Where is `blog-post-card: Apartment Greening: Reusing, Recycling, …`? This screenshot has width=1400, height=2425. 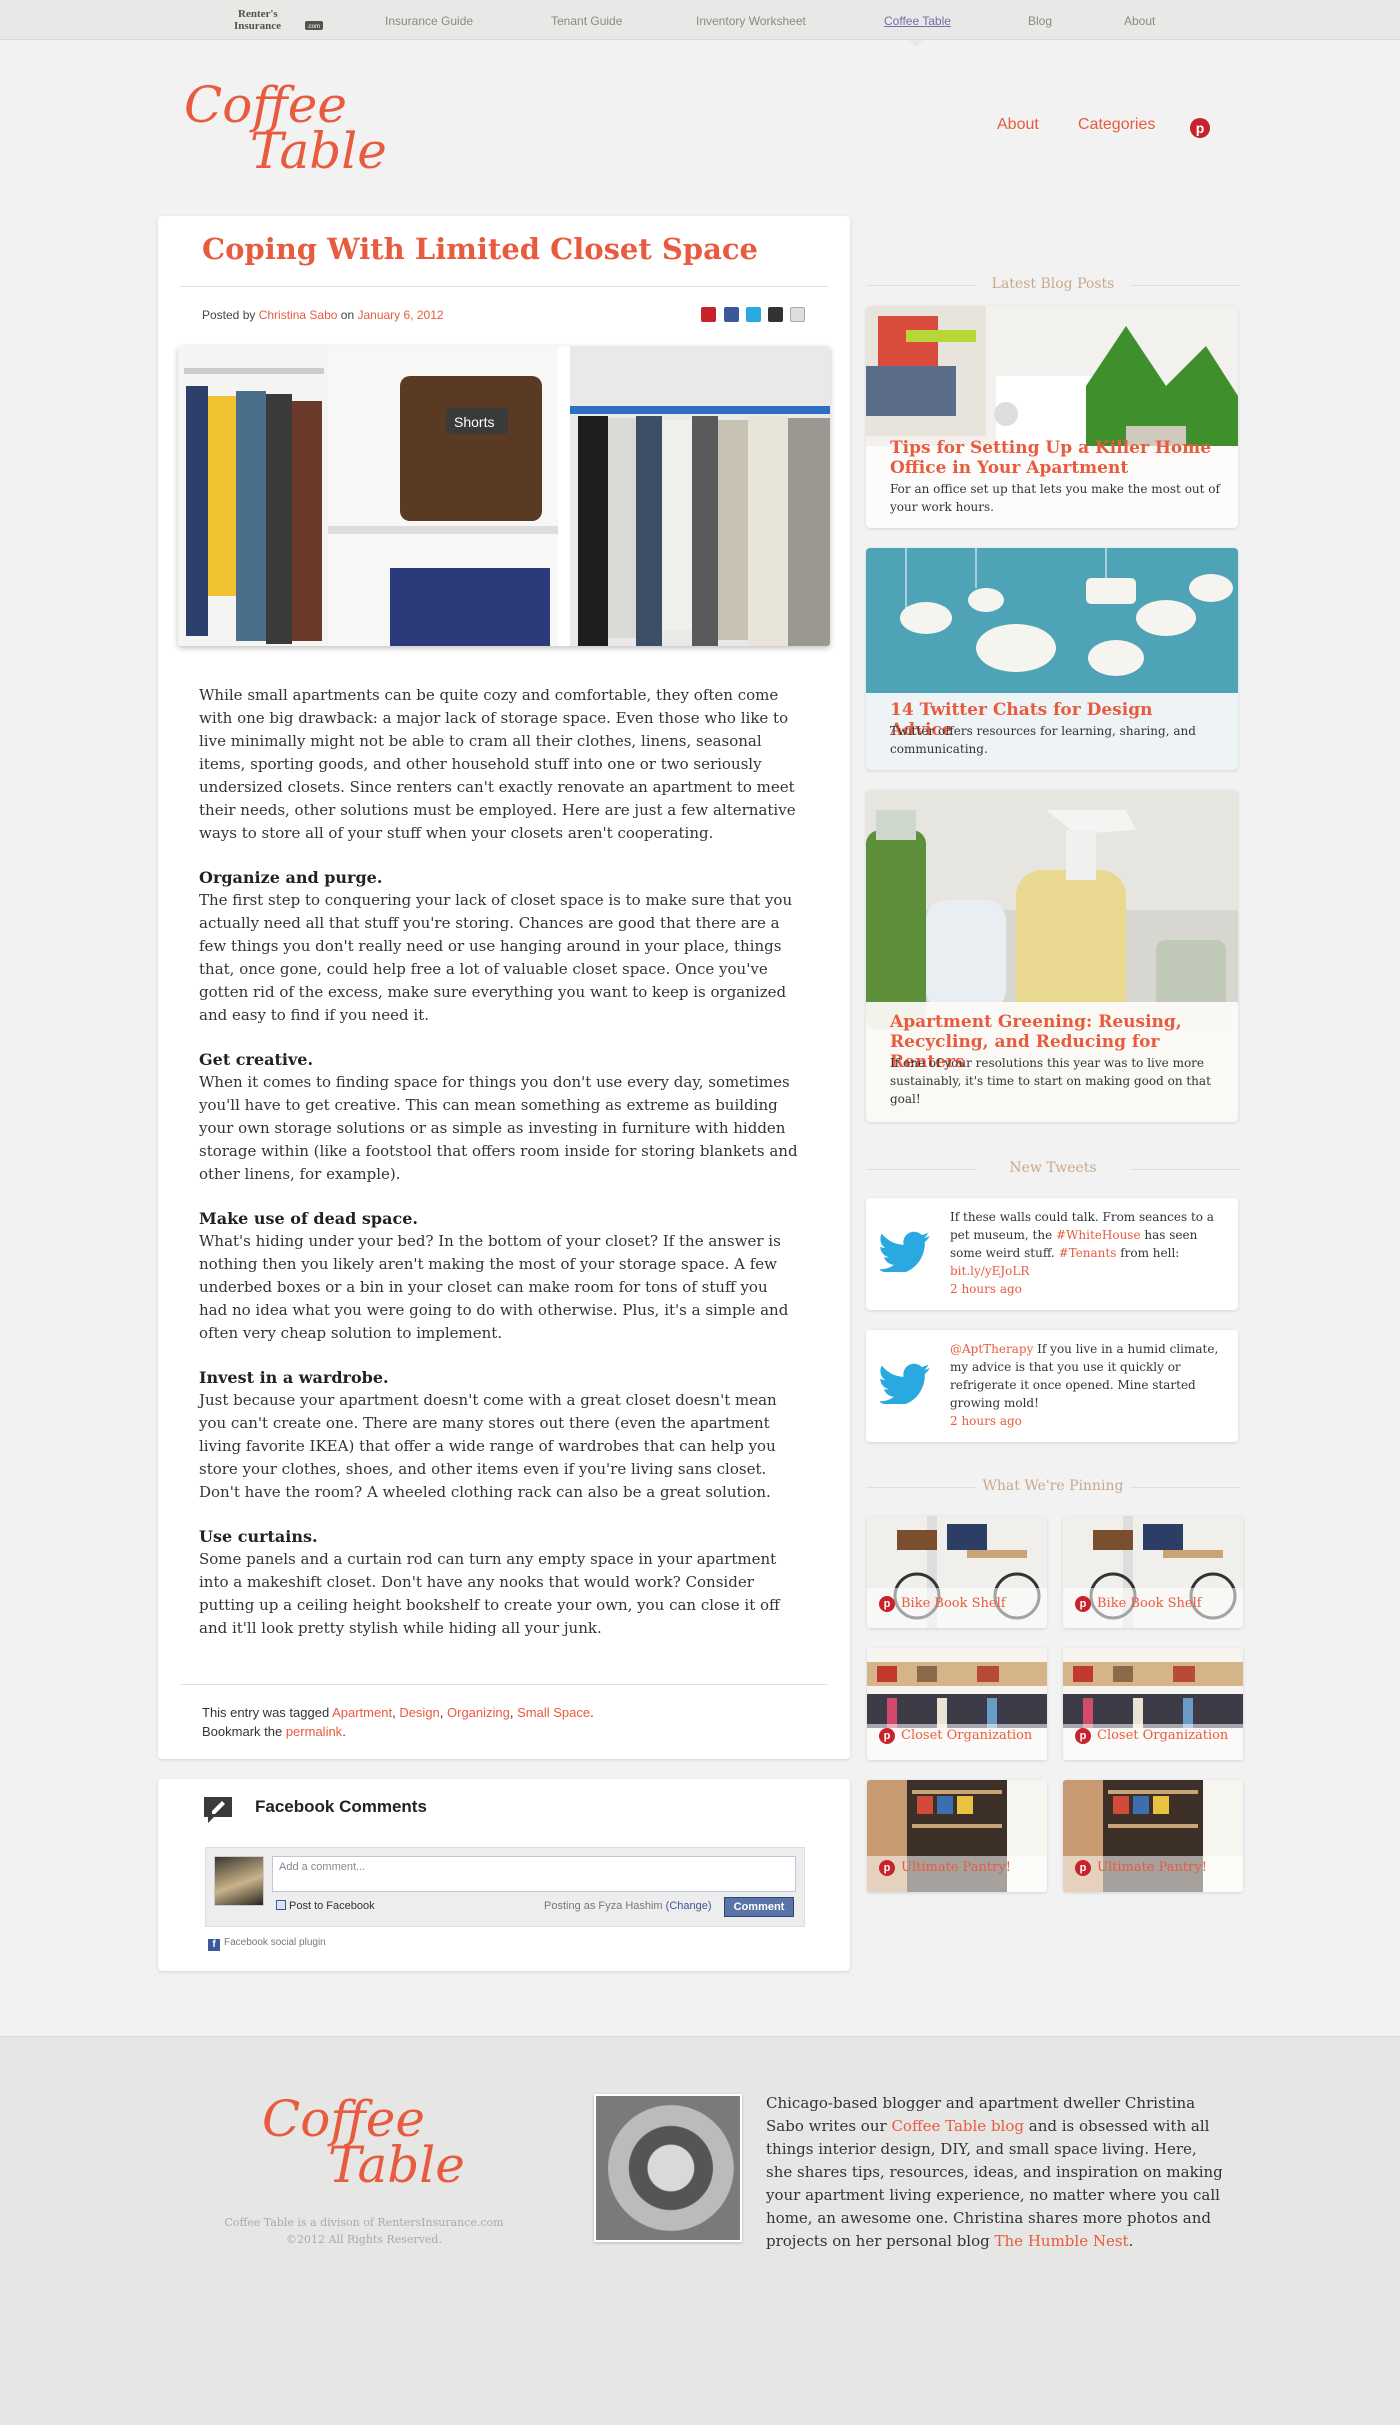
blog-post-card: Apartment Greening: Reusing, Recycling, … is located at coordinates (1052, 956).